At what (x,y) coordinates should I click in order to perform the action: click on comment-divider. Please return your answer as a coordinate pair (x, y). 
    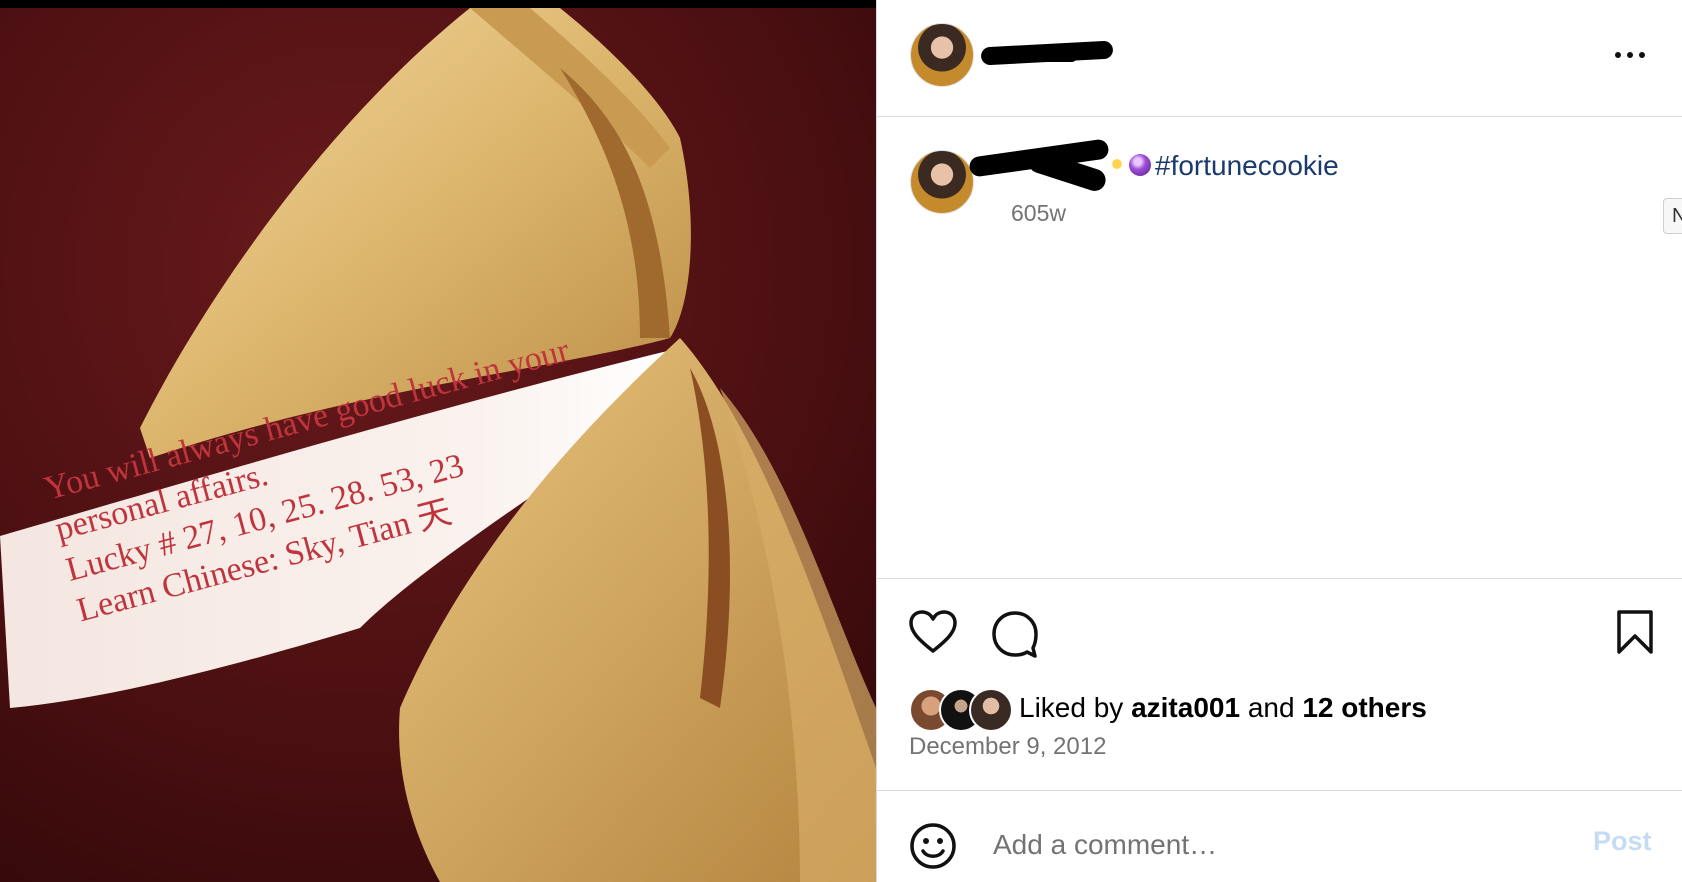
    Looking at the image, I should click on (1279, 790).